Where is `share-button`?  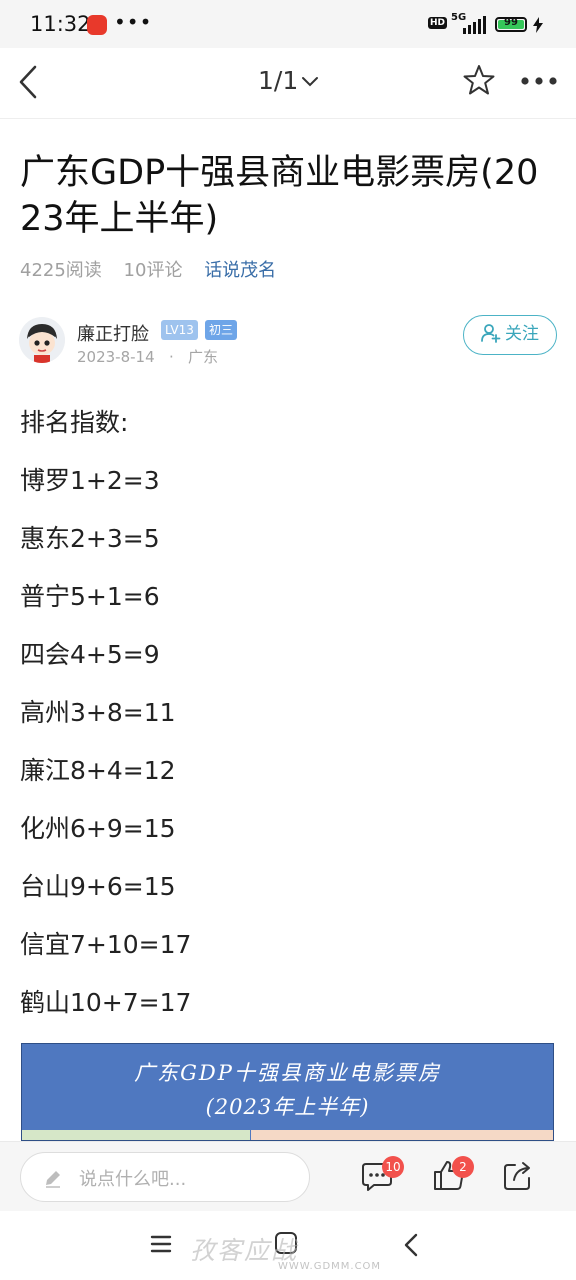
share-button is located at coordinates (518, 1177).